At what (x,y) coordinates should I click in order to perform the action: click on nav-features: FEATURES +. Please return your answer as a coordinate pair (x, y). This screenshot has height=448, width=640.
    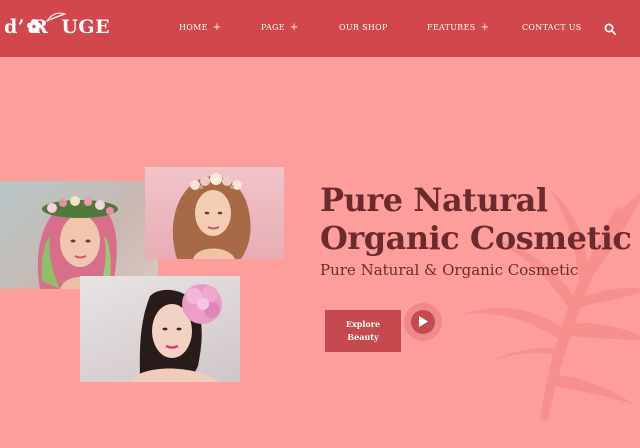
    Looking at the image, I should click on (458, 27).